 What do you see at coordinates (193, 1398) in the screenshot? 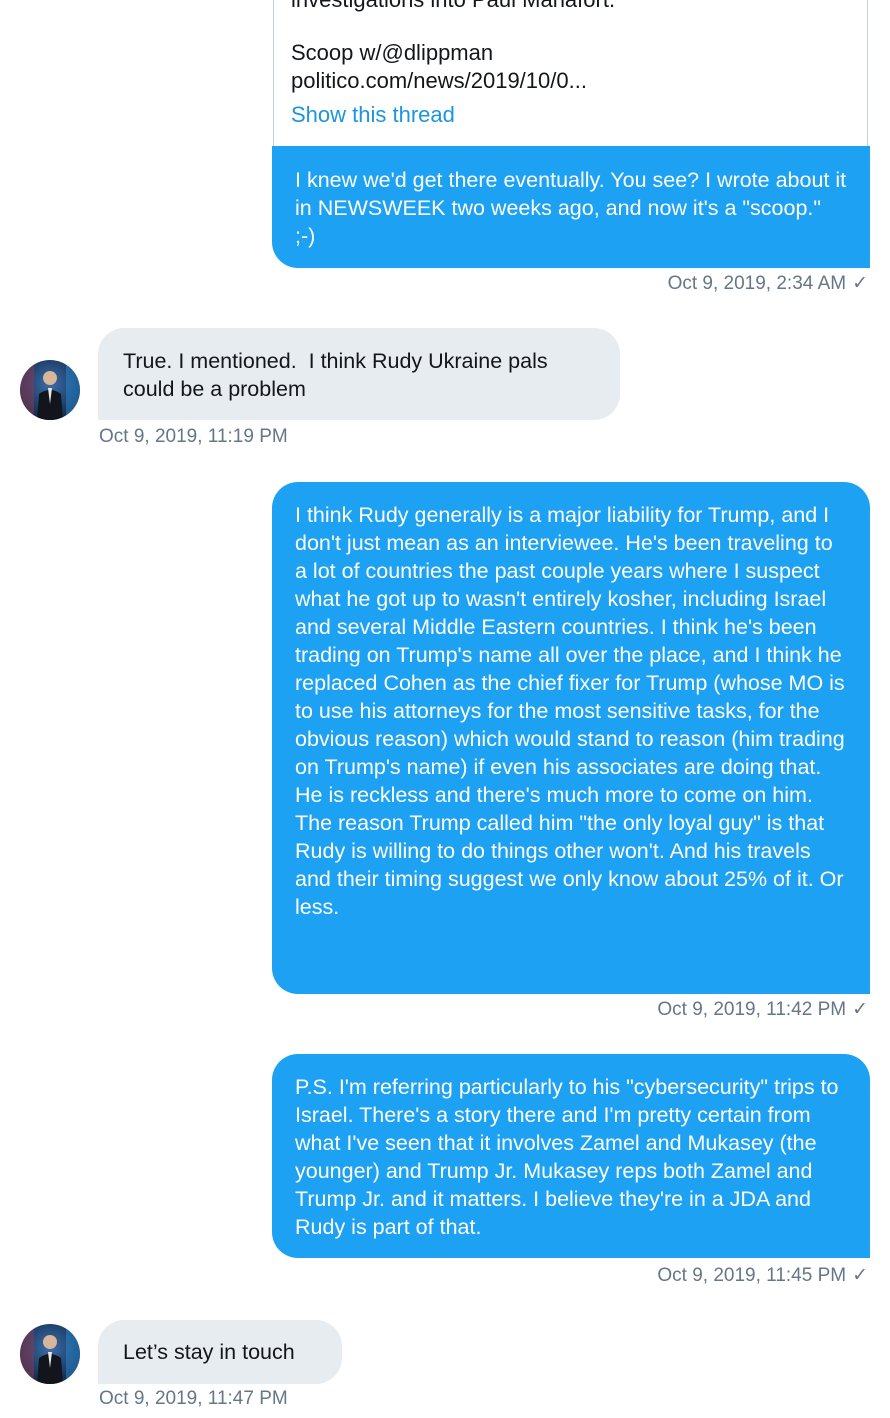
I see `message-timestamp: Oct 9, 2019, 11:47 PM` at bounding box center [193, 1398].